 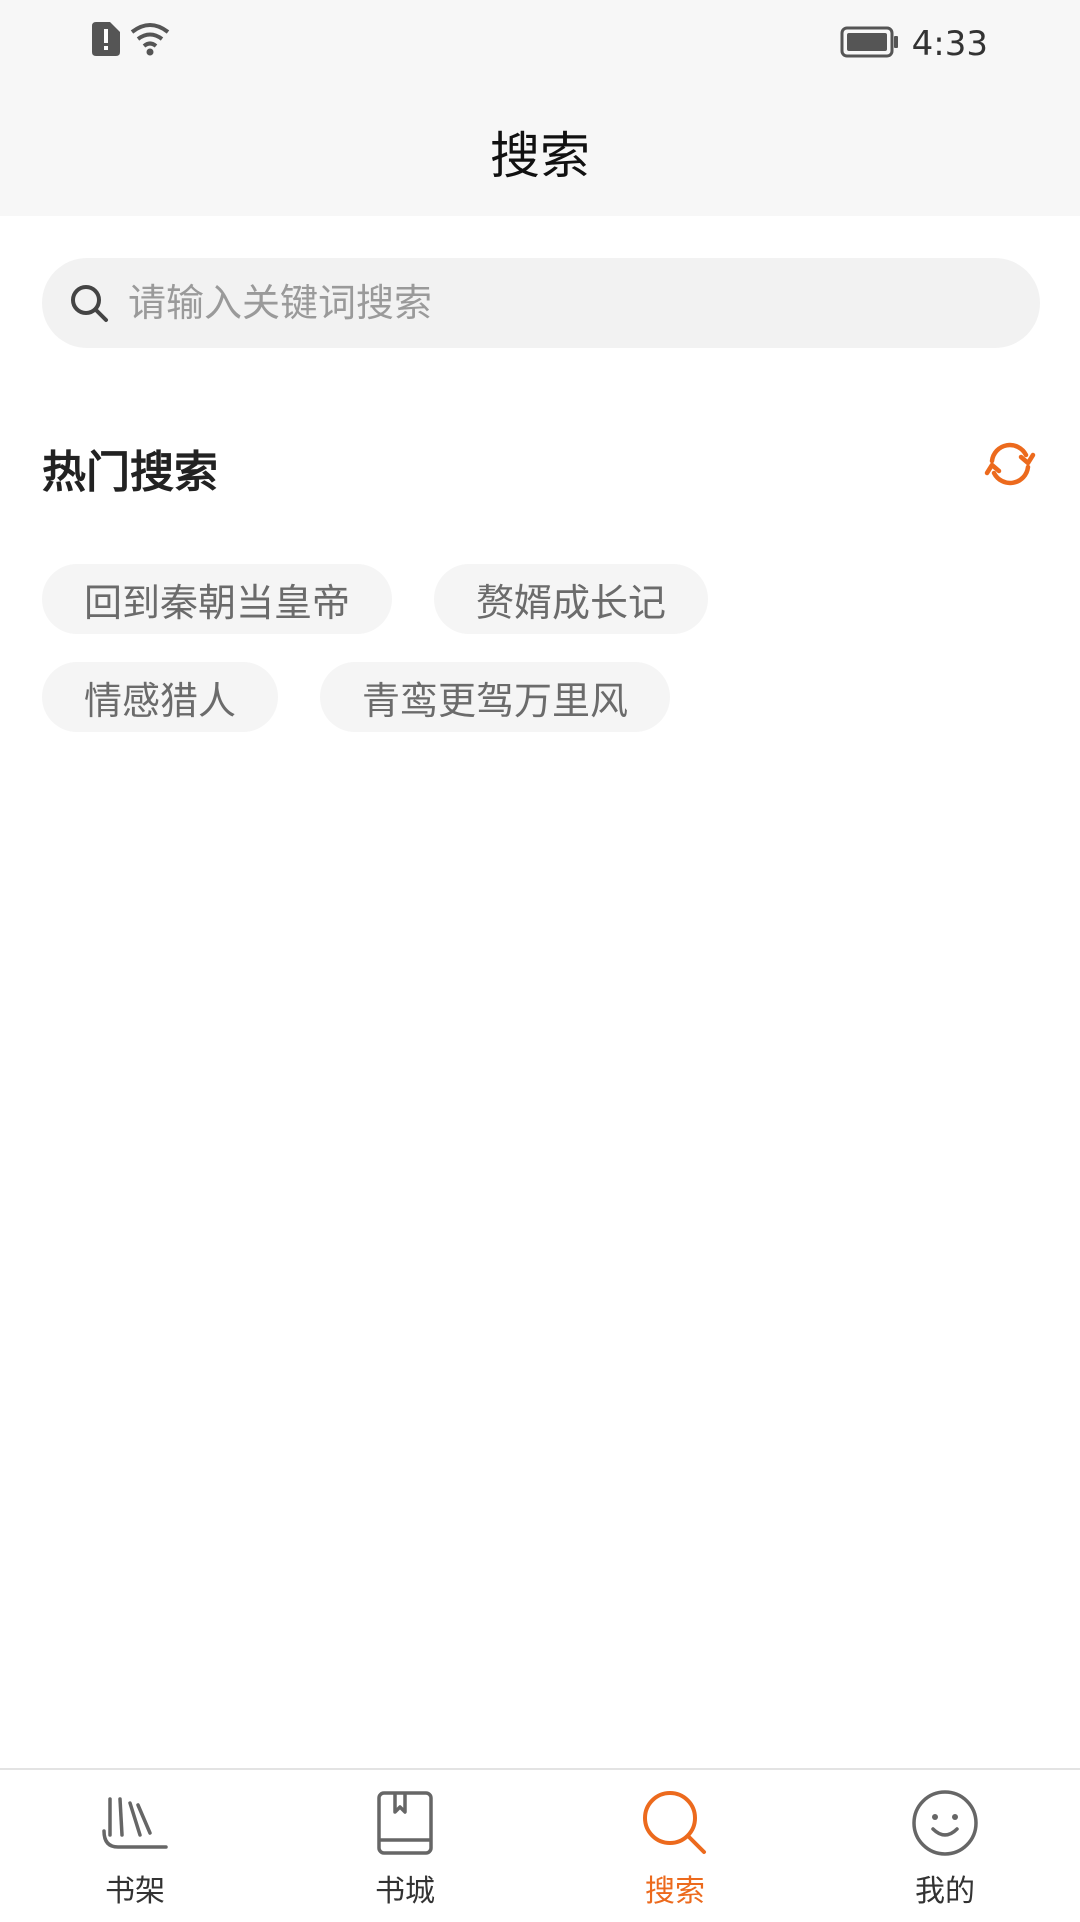 I want to click on nav-label: 书架, so click(x=135, y=1891).